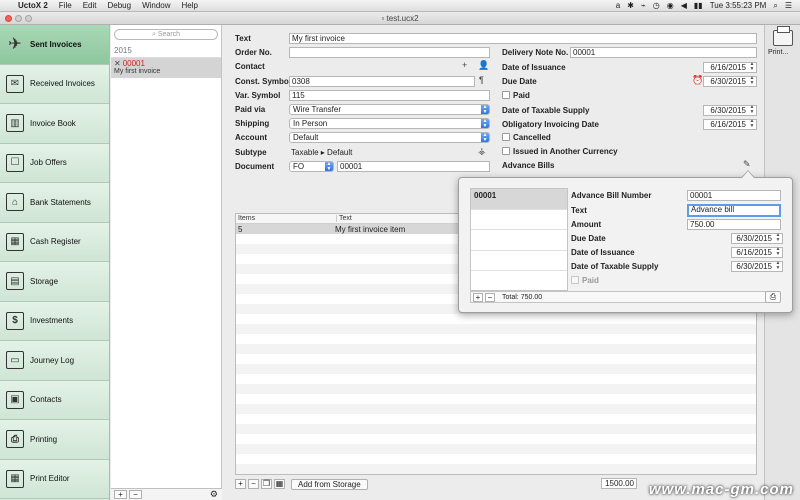 Image resolution: width=800 pixels, height=500 pixels. Describe the element at coordinates (120, 494) in the screenshot. I see `add-invoice-button: +` at that location.